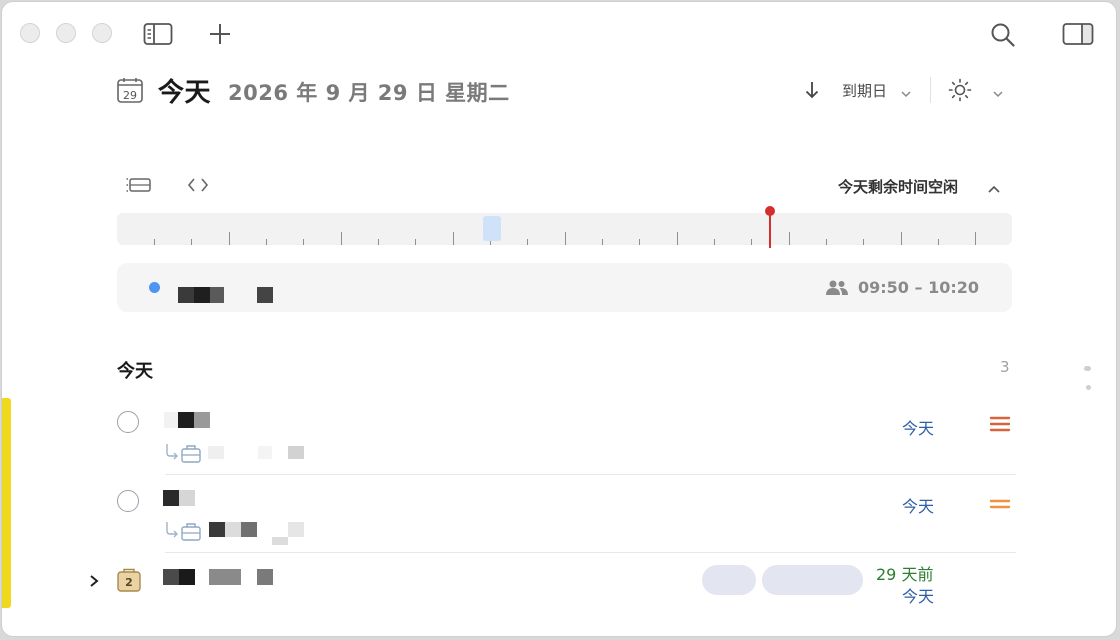  Describe the element at coordinates (130, 95) in the screenshot. I see `calendar-day: 29` at that location.